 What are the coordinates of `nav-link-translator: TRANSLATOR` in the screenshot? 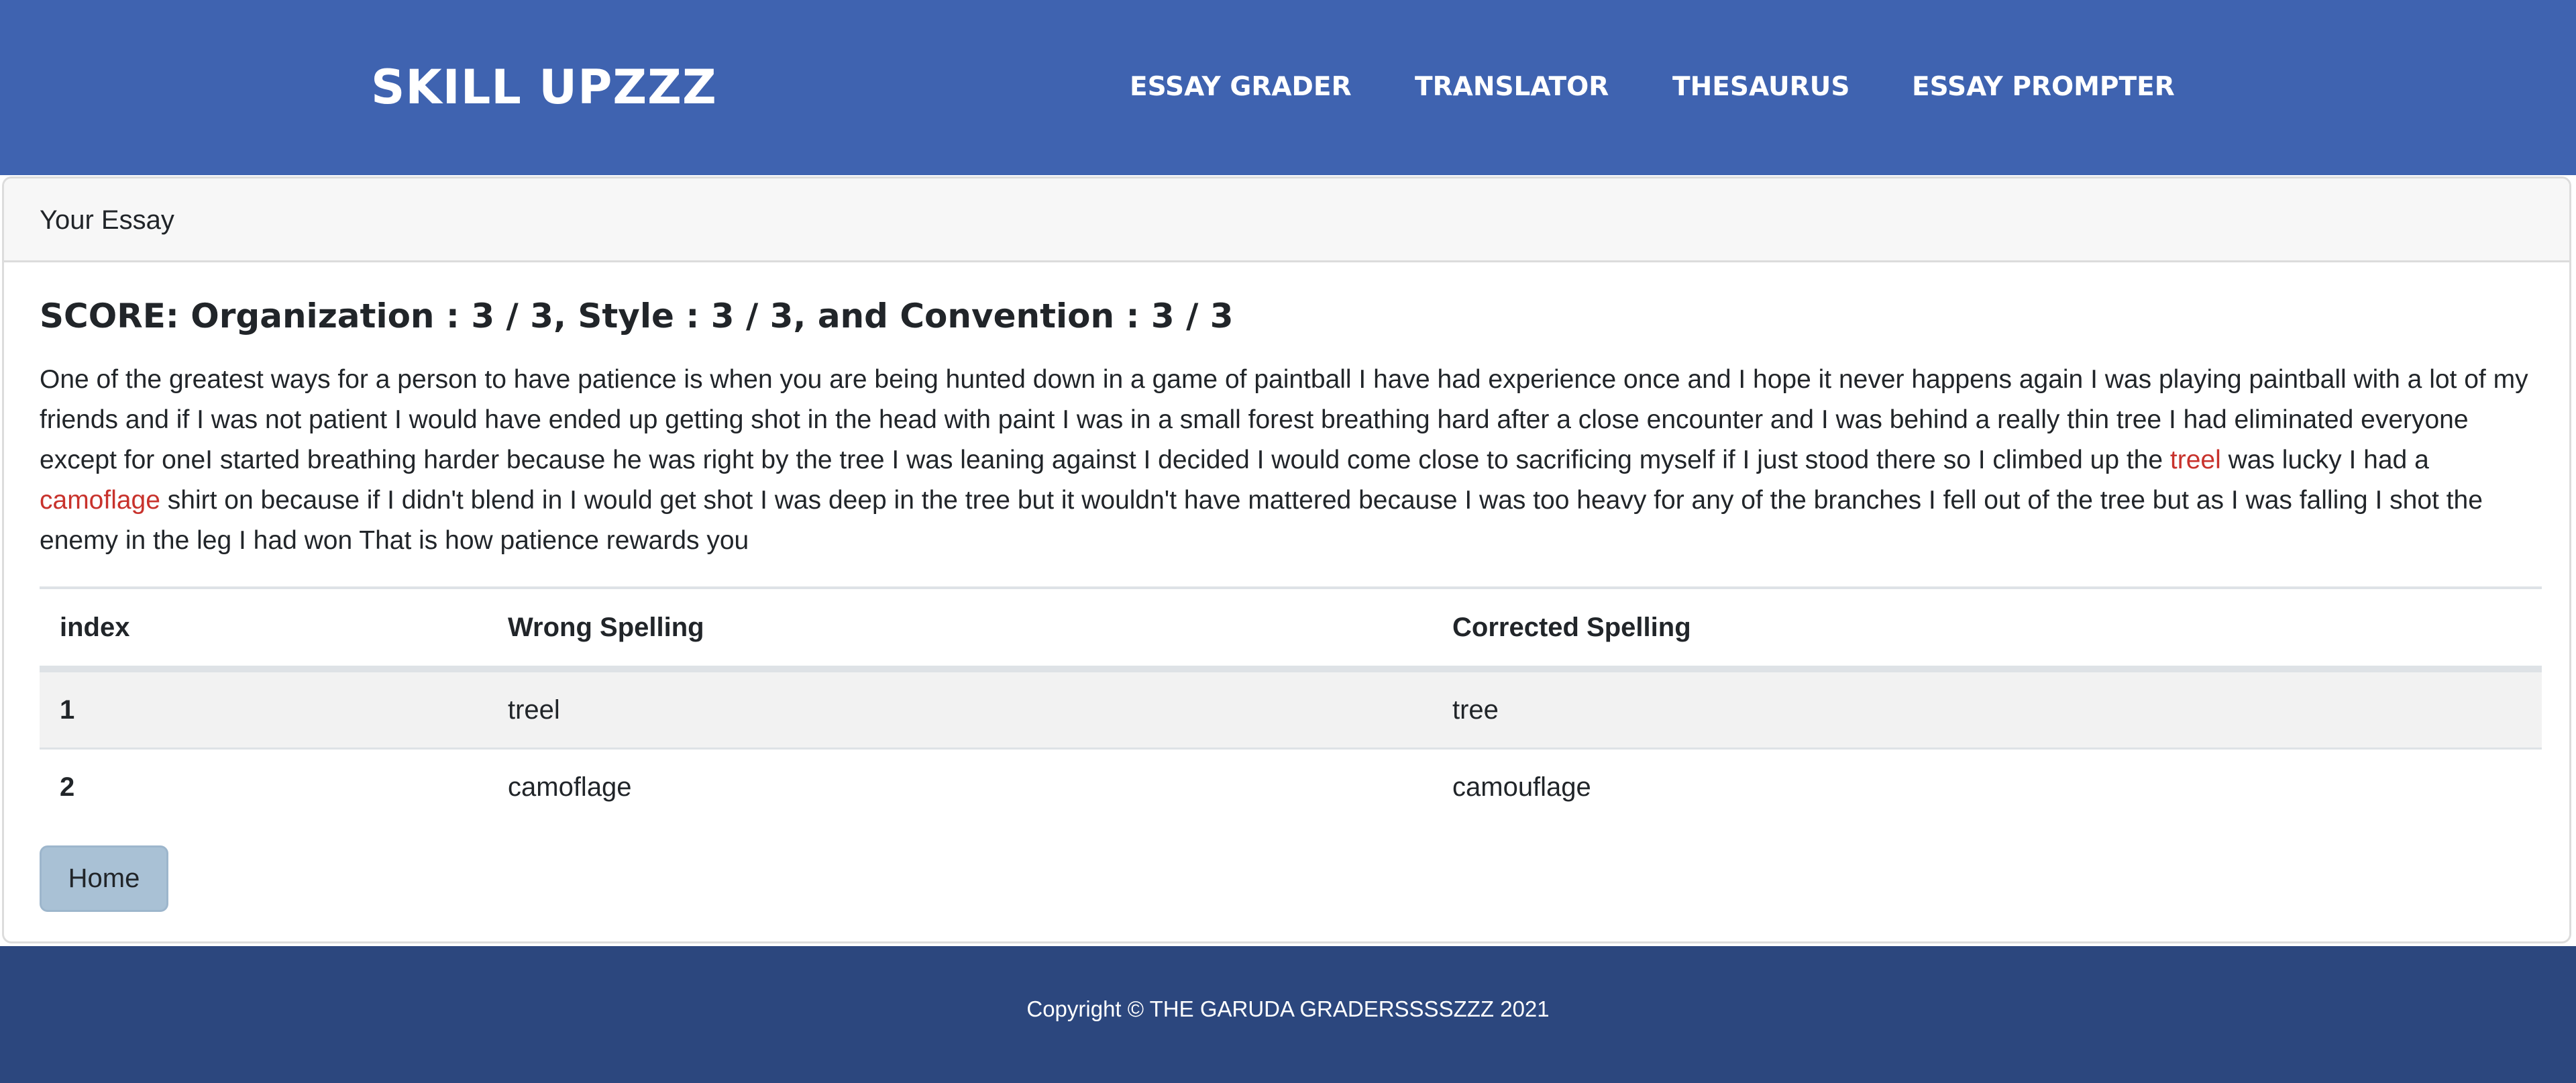 It's located at (1512, 87).